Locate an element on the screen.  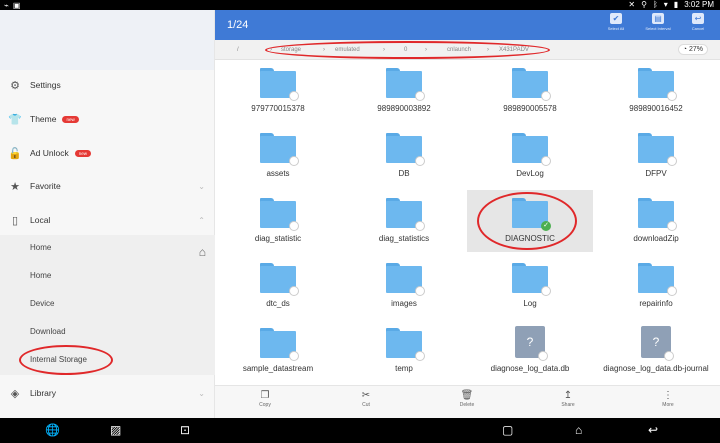
sidebar-item-favorite: ★ Favorite ⌄ is located at coordinates (107, 186).